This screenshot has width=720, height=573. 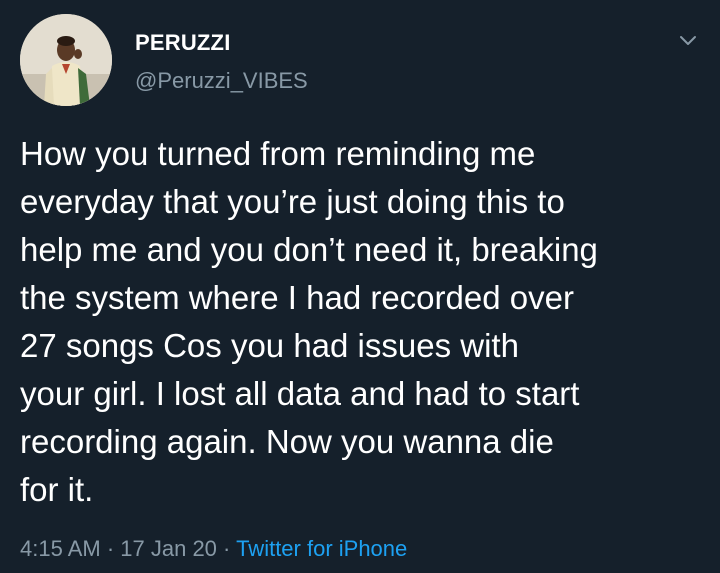 I want to click on tweet-meta: 4:15 AM · 17 Jan 20 · Twitter for iPhone, so click(x=213, y=549).